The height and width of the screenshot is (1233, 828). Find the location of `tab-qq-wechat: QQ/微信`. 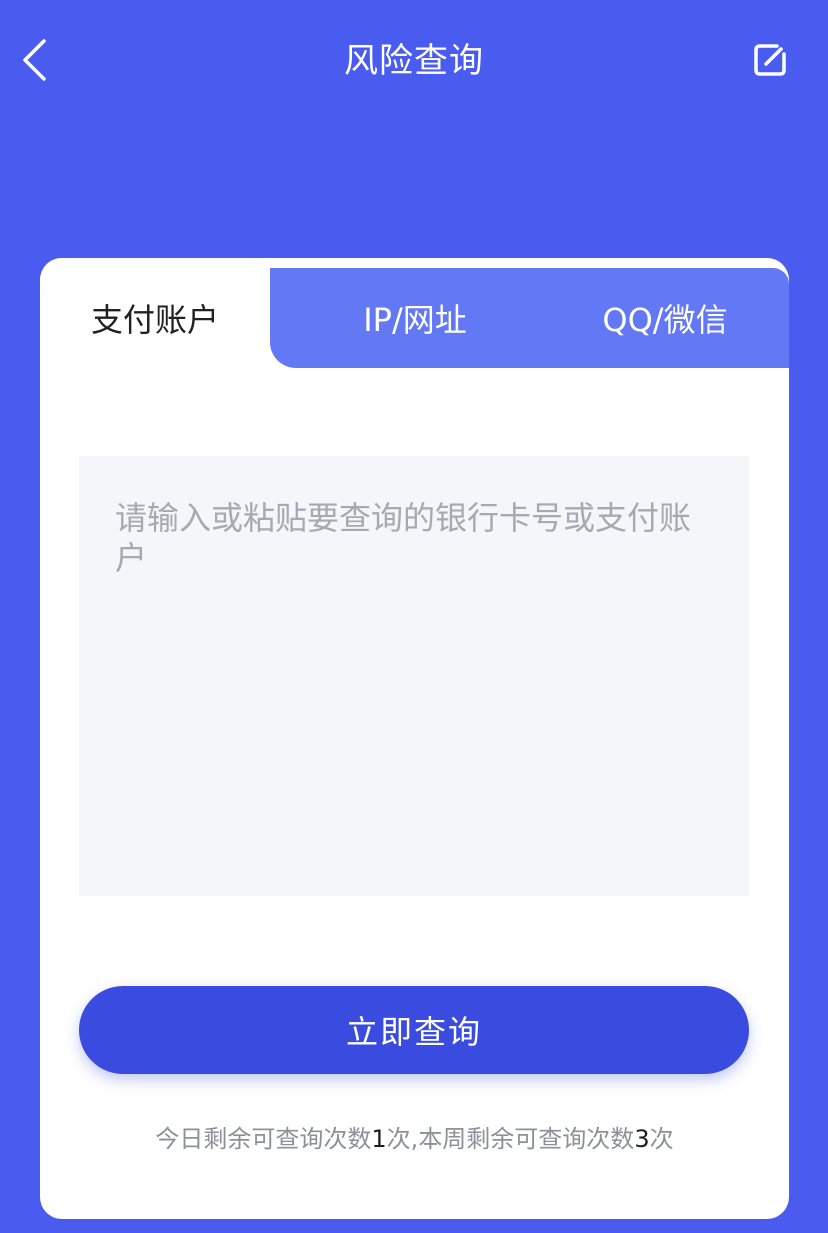

tab-qq-wechat: QQ/微信 is located at coordinates (665, 318).